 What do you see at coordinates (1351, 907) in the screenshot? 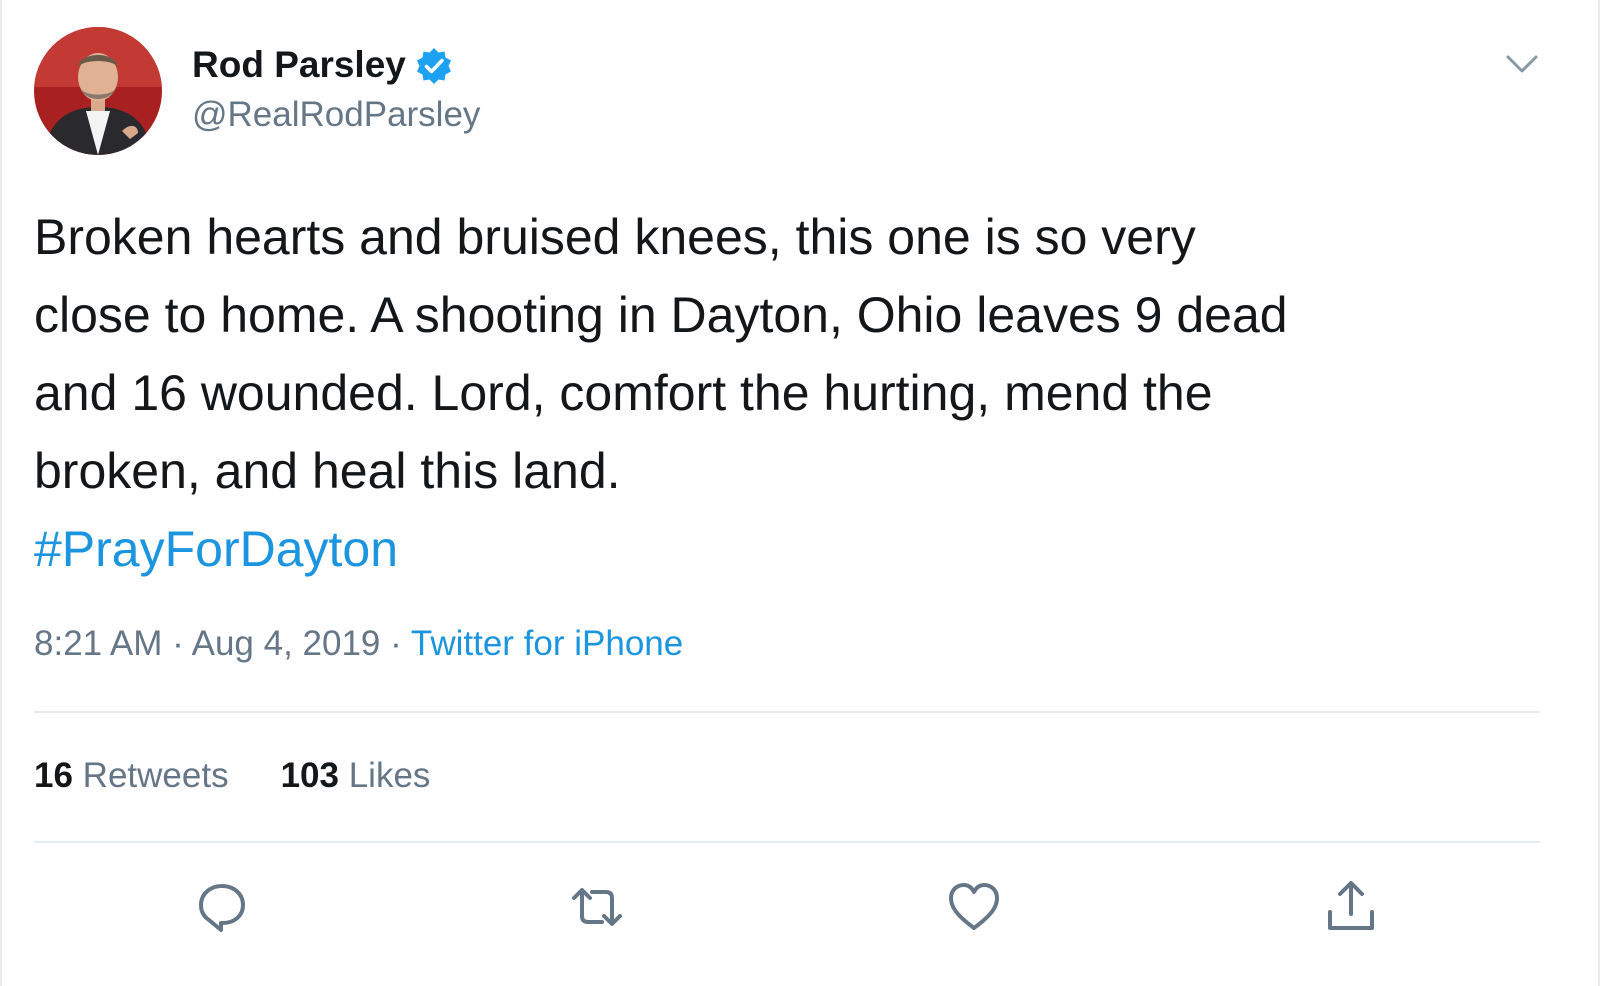
I see `share-icon` at bounding box center [1351, 907].